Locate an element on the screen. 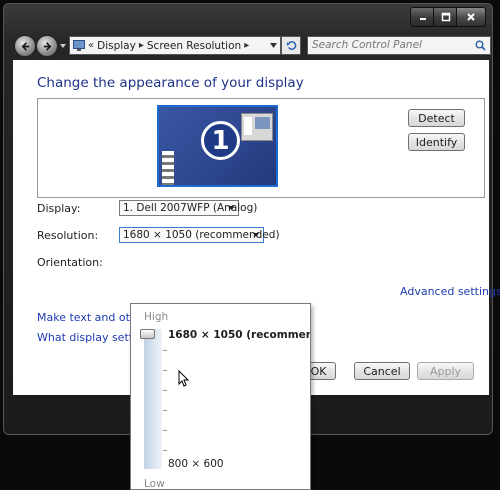 This screenshot has height=490, width=500. resolution-slider-track is located at coordinates (153, 399).